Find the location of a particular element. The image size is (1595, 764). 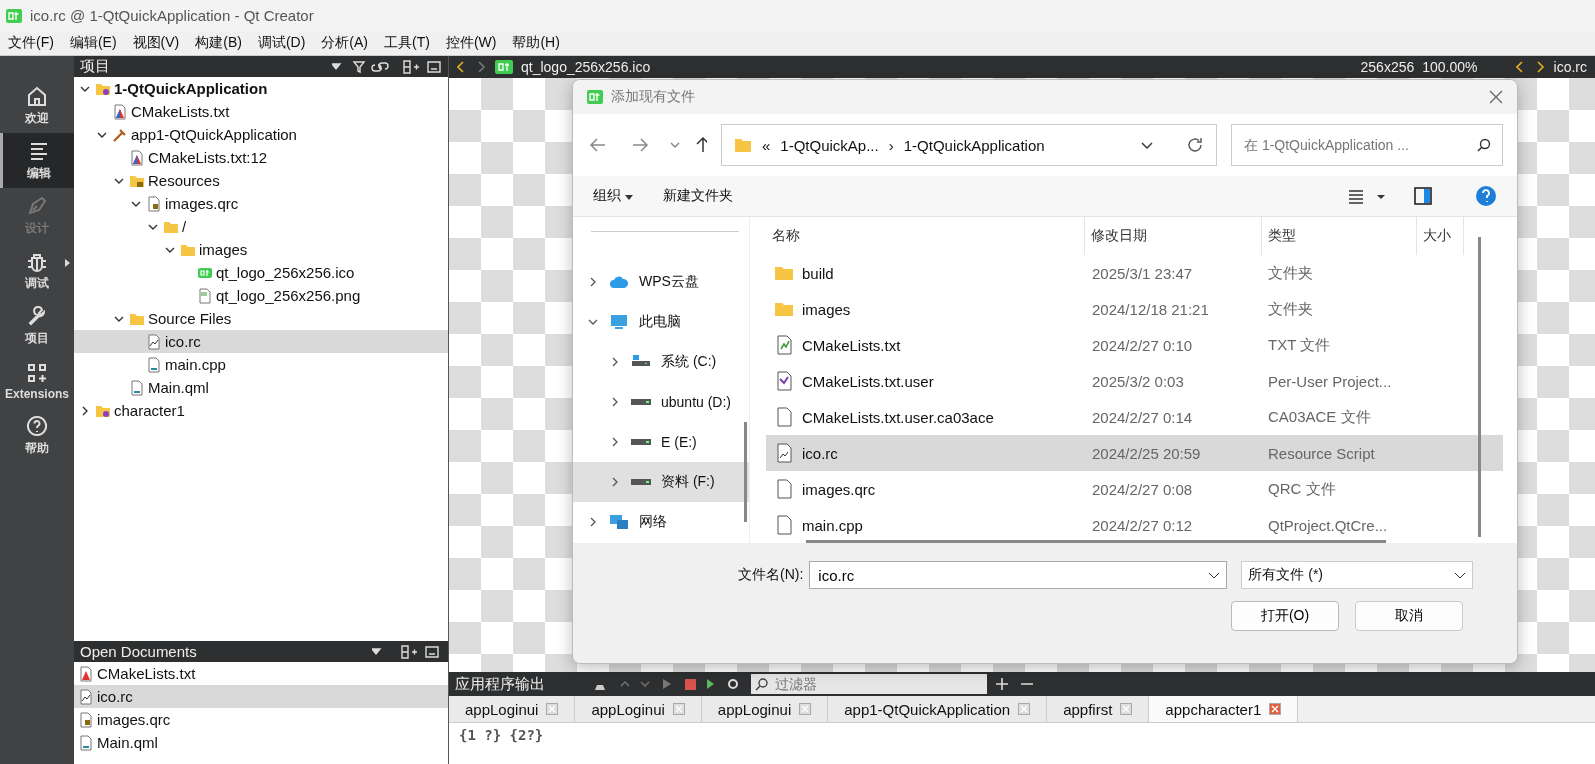

tree-item: Main.qml is located at coordinates (261, 387).